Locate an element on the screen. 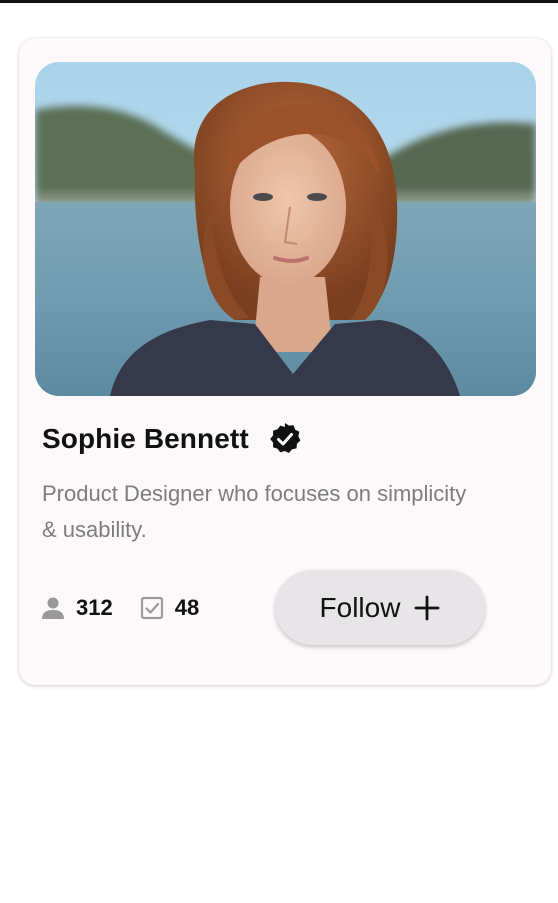 The height and width of the screenshot is (903, 558). person-icon is located at coordinates (53, 608).